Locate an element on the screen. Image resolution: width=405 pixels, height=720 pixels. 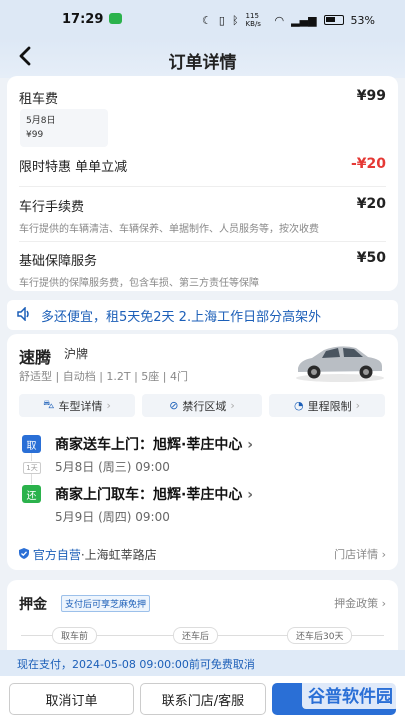
promo-notice-bar: 多还便宜，租5天免2天 2.上海工作日部分高架外 is located at coordinates (202, 315).